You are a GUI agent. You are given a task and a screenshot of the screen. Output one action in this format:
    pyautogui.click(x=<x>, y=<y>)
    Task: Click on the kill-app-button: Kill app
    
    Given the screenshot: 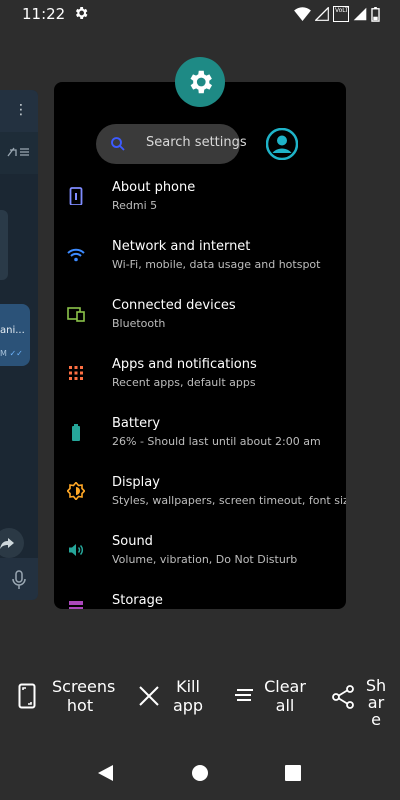 What is the action you would take?
    pyautogui.click(x=173, y=702)
    